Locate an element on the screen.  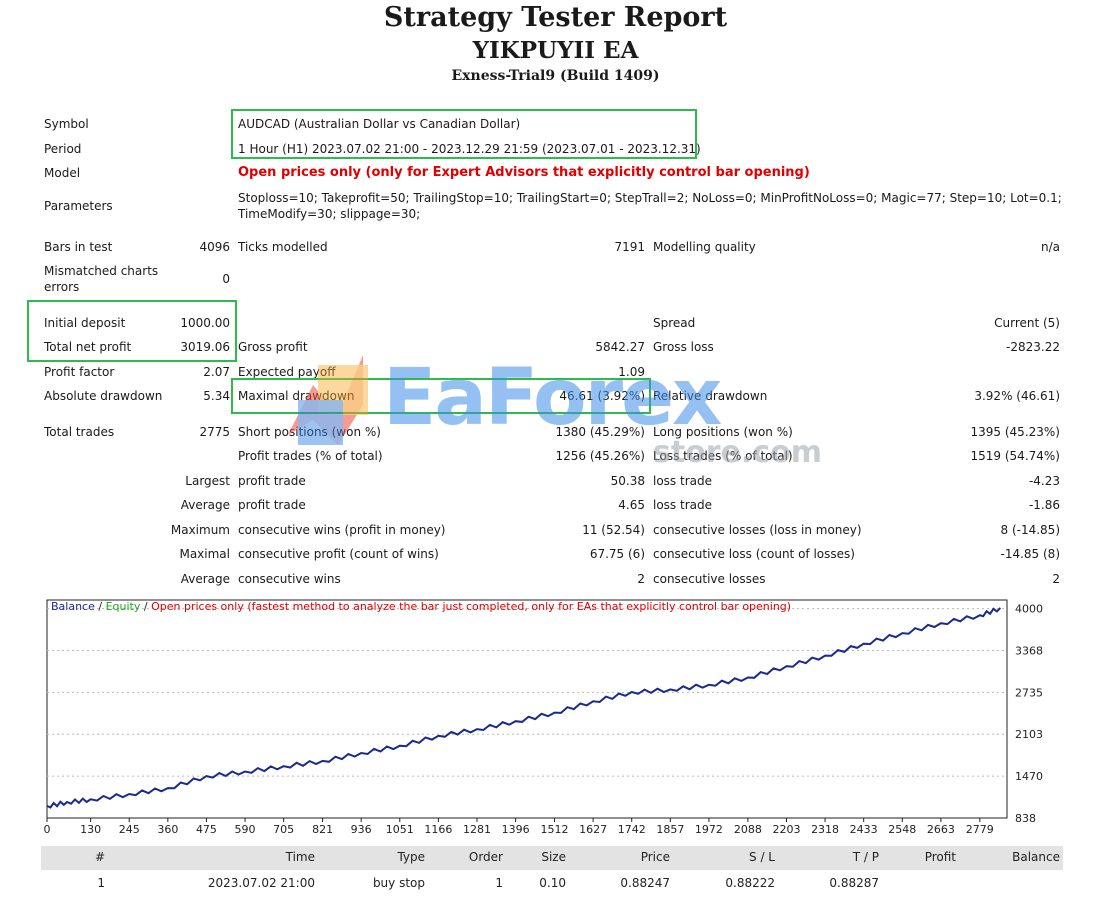
x-tick-label: 936 is located at coordinates (361, 829).